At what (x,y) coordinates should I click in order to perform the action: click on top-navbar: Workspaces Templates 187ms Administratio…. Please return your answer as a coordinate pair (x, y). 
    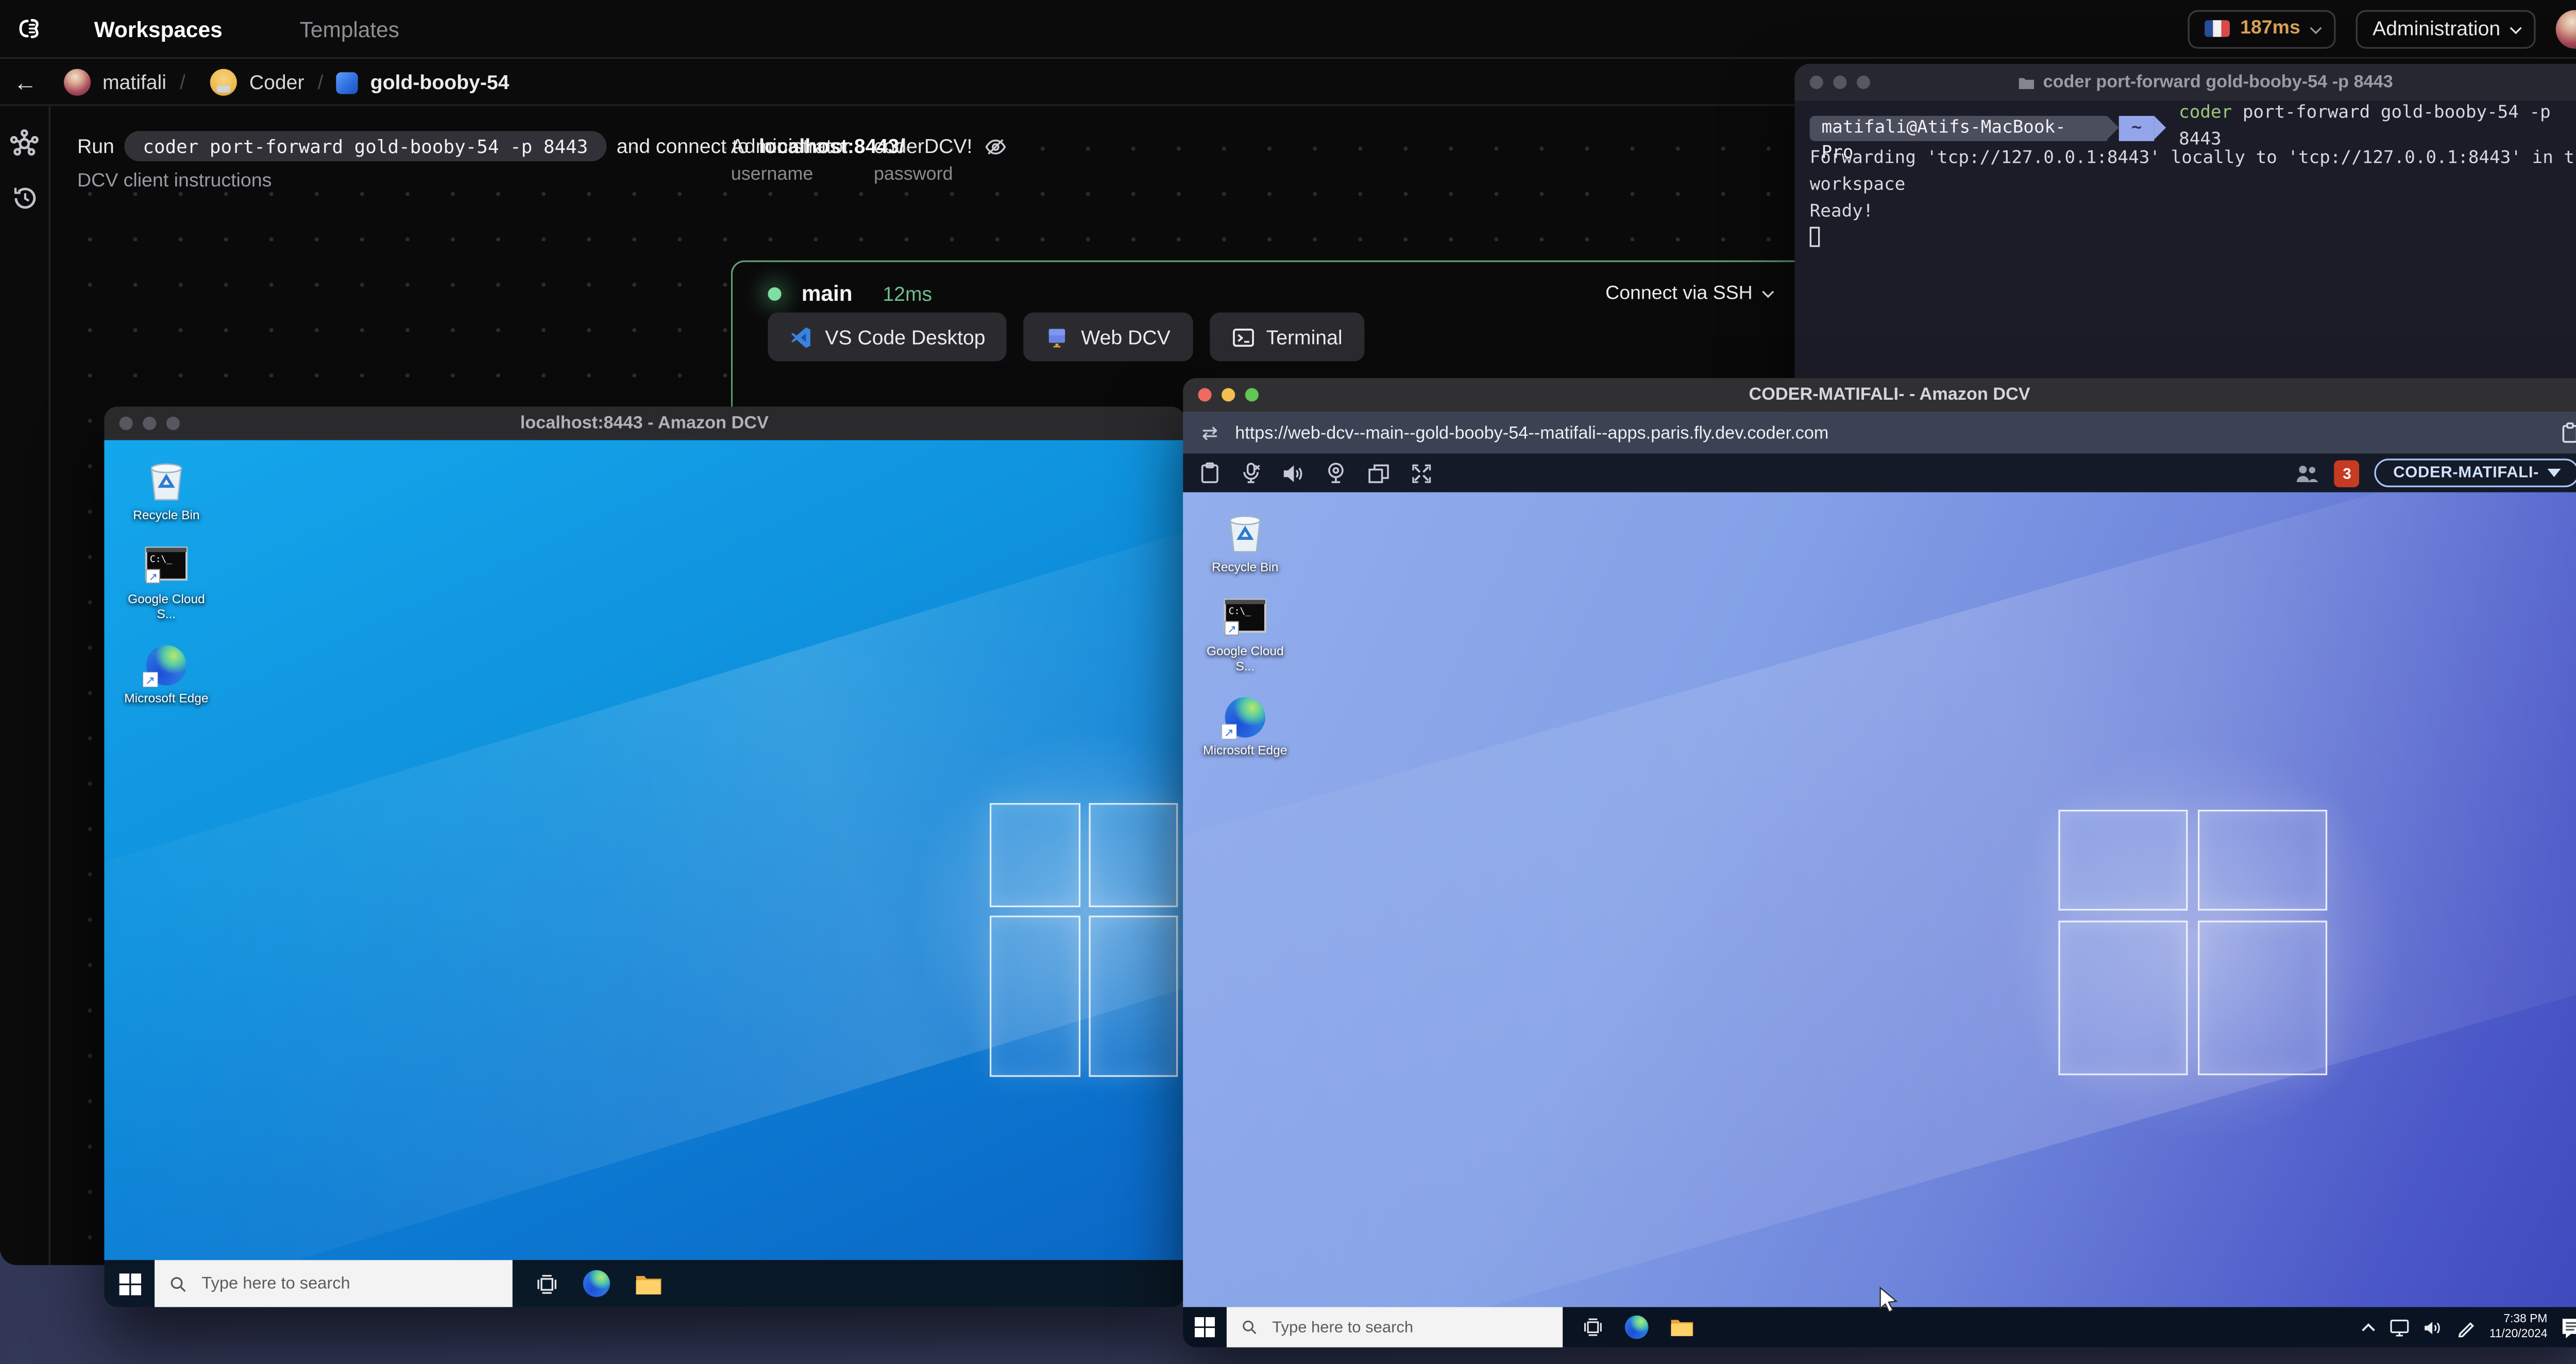
    Looking at the image, I should click on (1288, 29).